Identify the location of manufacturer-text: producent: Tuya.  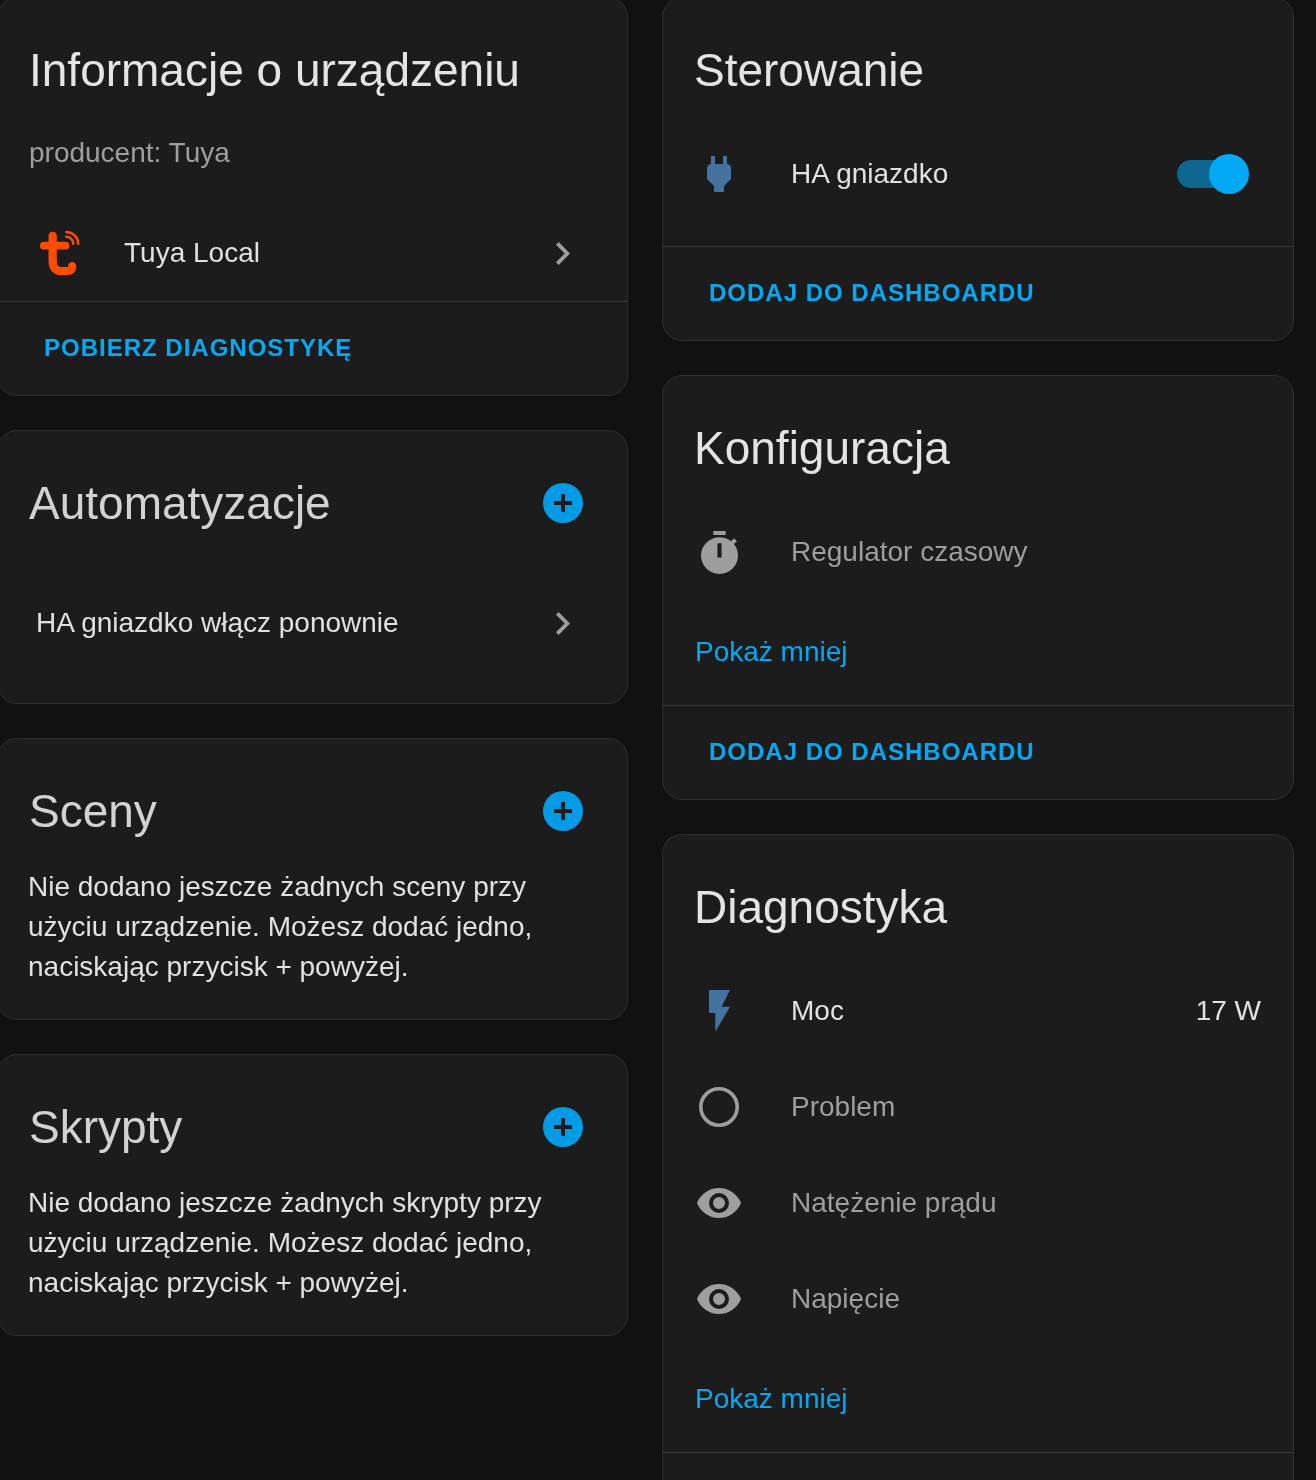
(129, 153).